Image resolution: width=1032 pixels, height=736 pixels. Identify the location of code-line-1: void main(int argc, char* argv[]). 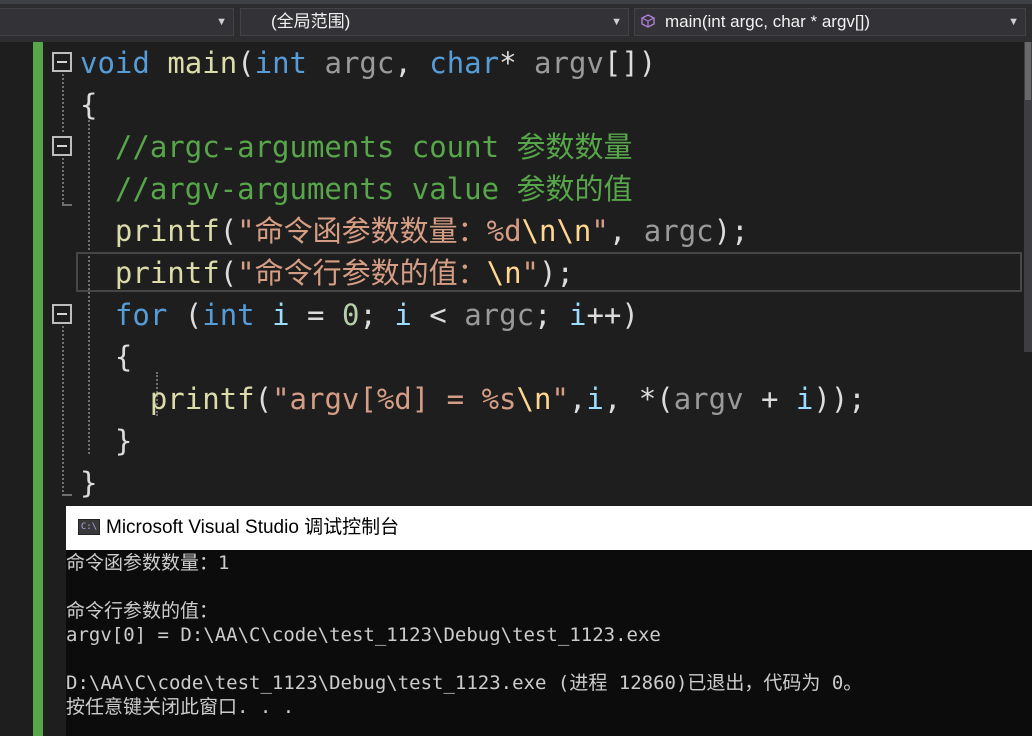
(368, 63).